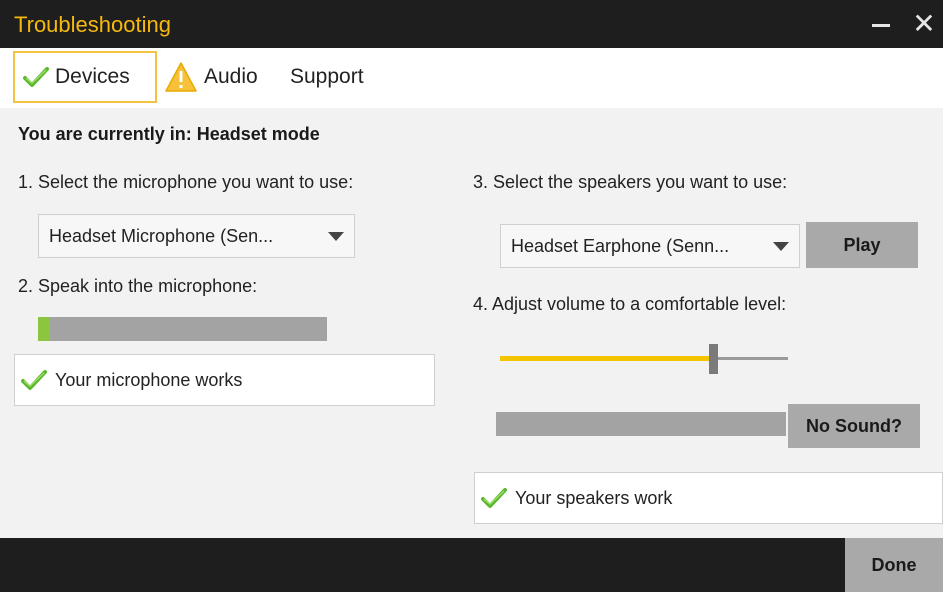 The image size is (943, 592). What do you see at coordinates (594, 497) in the screenshot?
I see `speakers-status-text: Your speakers work` at bounding box center [594, 497].